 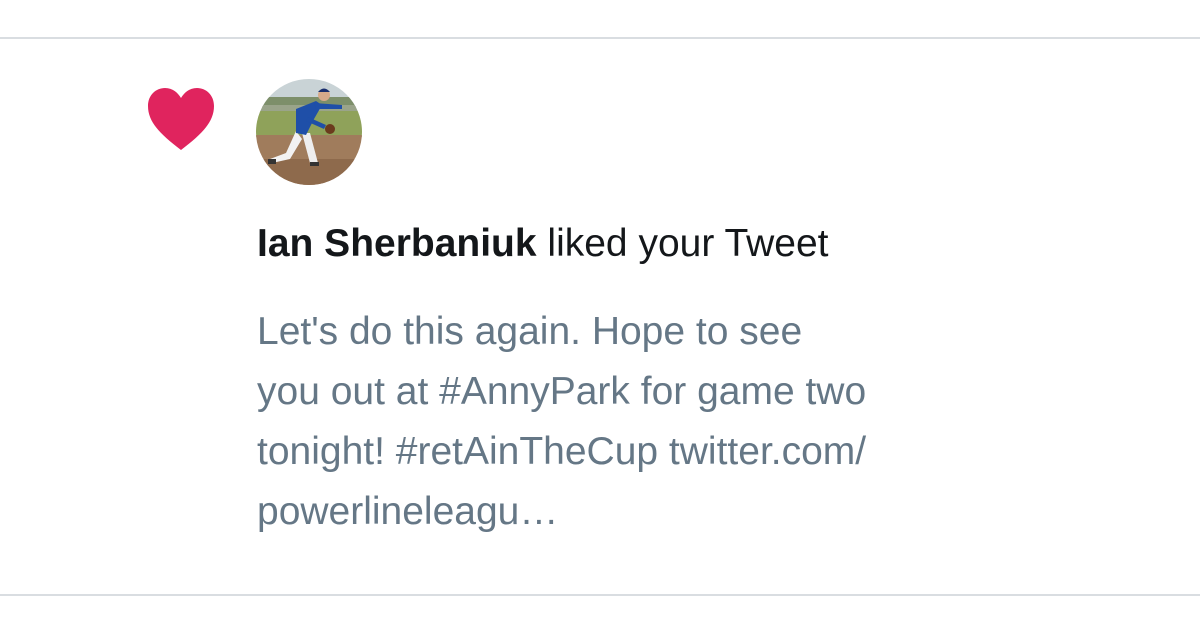 What do you see at coordinates (309, 132) in the screenshot?
I see `avatar` at bounding box center [309, 132].